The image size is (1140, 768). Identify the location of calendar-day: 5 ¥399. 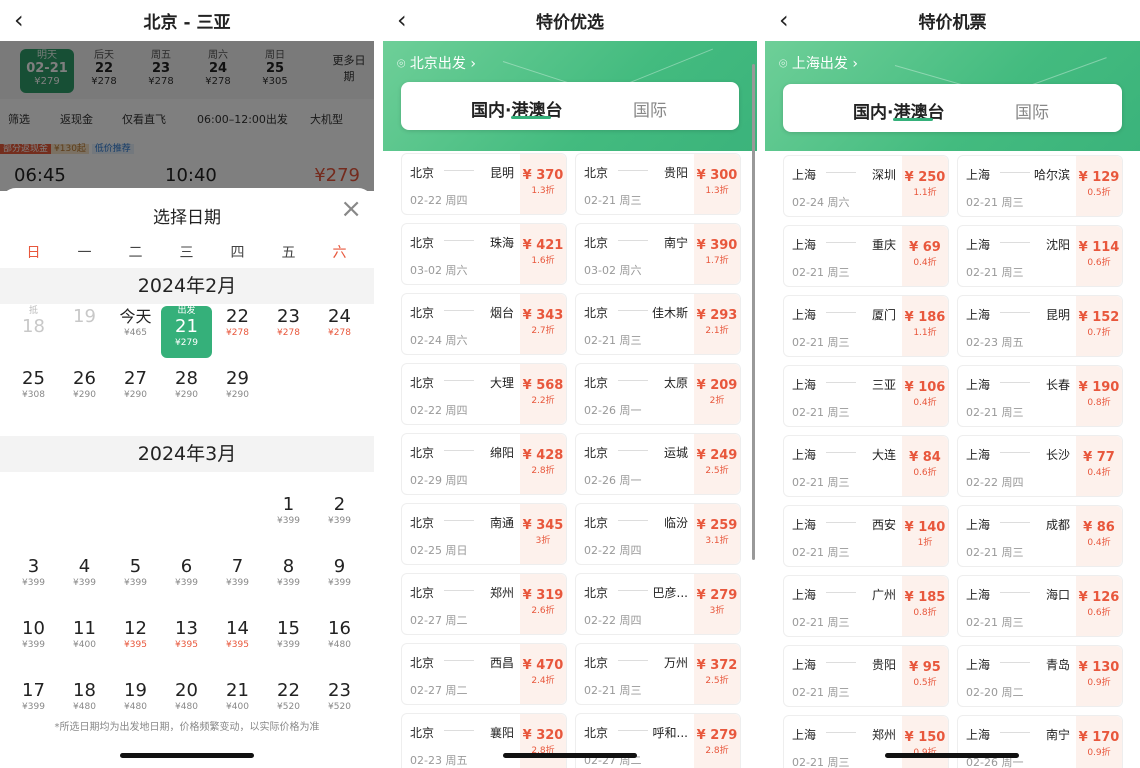
(135, 582).